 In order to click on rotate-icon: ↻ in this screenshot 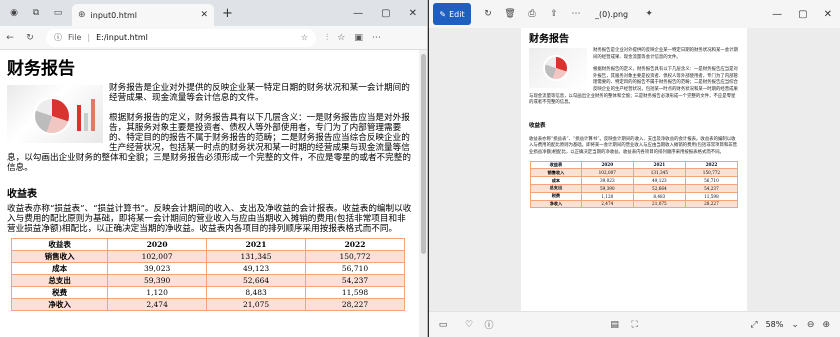, I will do `click(488, 14)`.